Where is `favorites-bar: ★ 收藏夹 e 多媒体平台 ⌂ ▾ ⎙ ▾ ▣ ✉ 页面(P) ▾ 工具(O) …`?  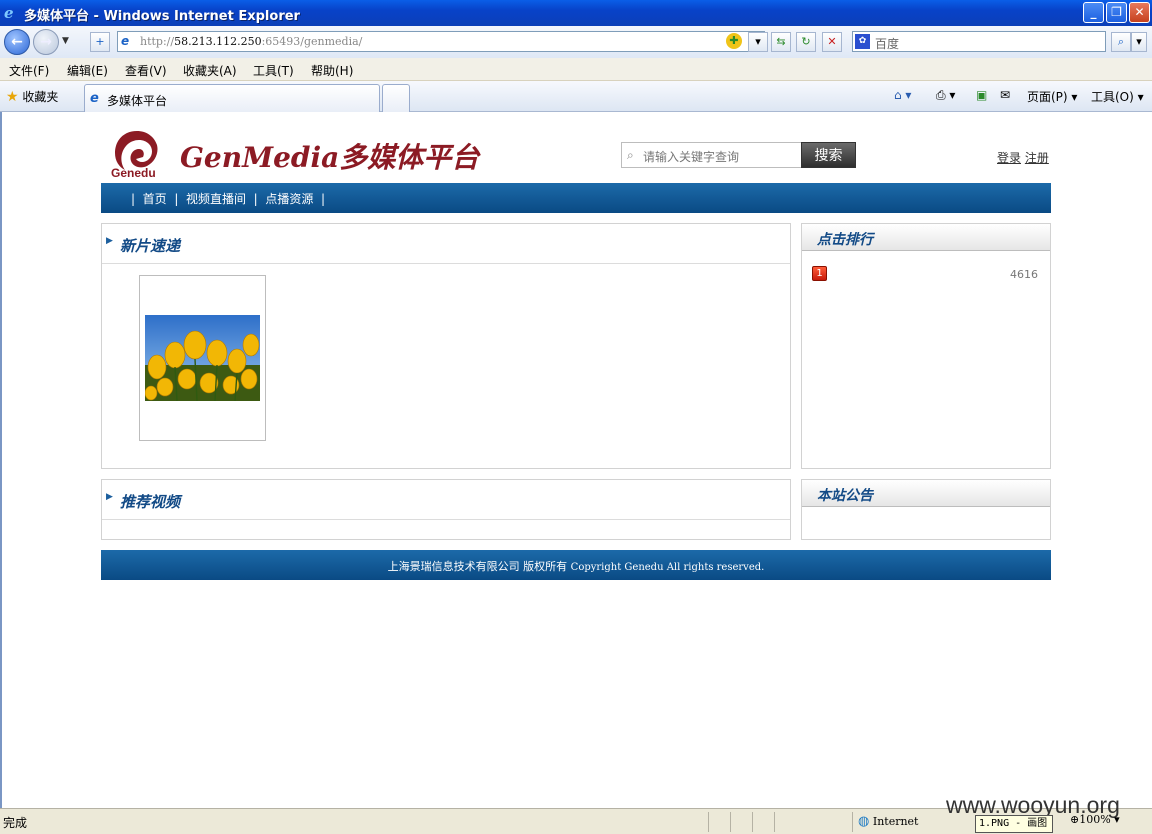 favorites-bar: ★ 收藏夹 e 多媒体平台 ⌂ ▾ ⎙ ▾ ▣ ✉ 页面(P) ▾ 工具(O) … is located at coordinates (576, 96).